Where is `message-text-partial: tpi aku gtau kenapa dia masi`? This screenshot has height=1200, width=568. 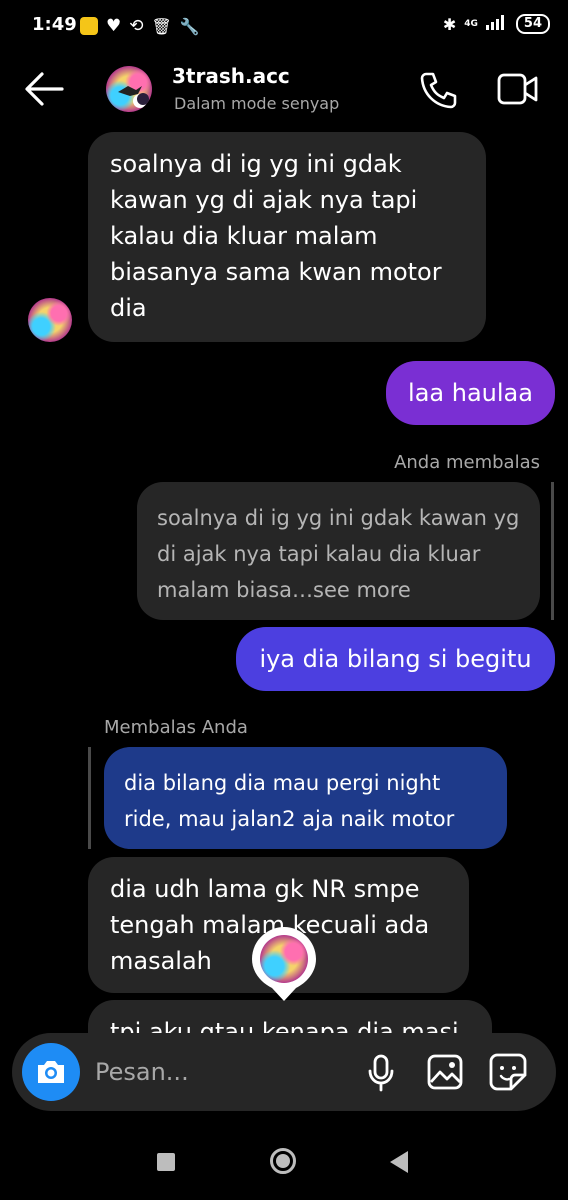 message-text-partial: tpi aku gtau kenapa dia masi is located at coordinates (290, 1016).